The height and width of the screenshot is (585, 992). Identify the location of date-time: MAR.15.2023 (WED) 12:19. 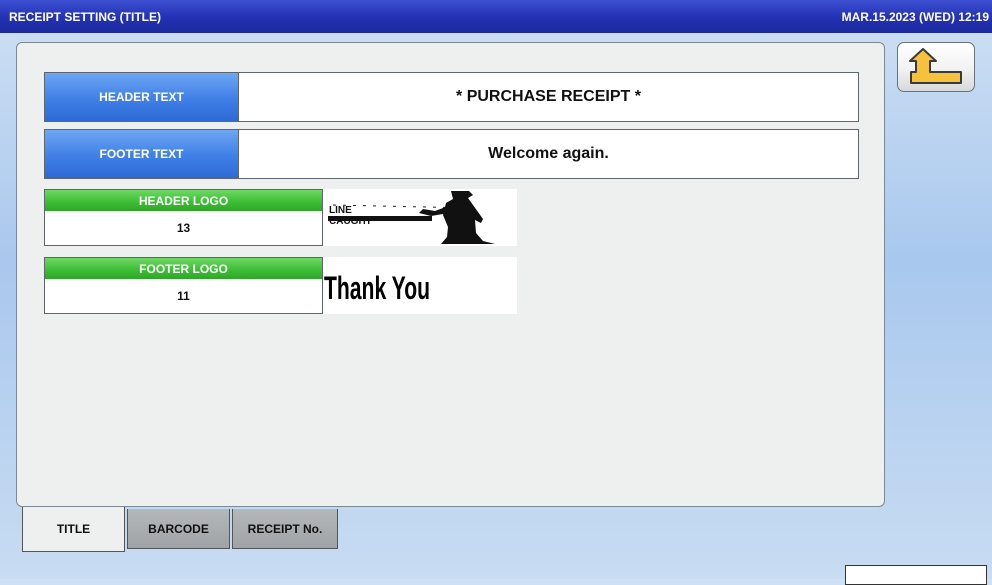
(915, 17).